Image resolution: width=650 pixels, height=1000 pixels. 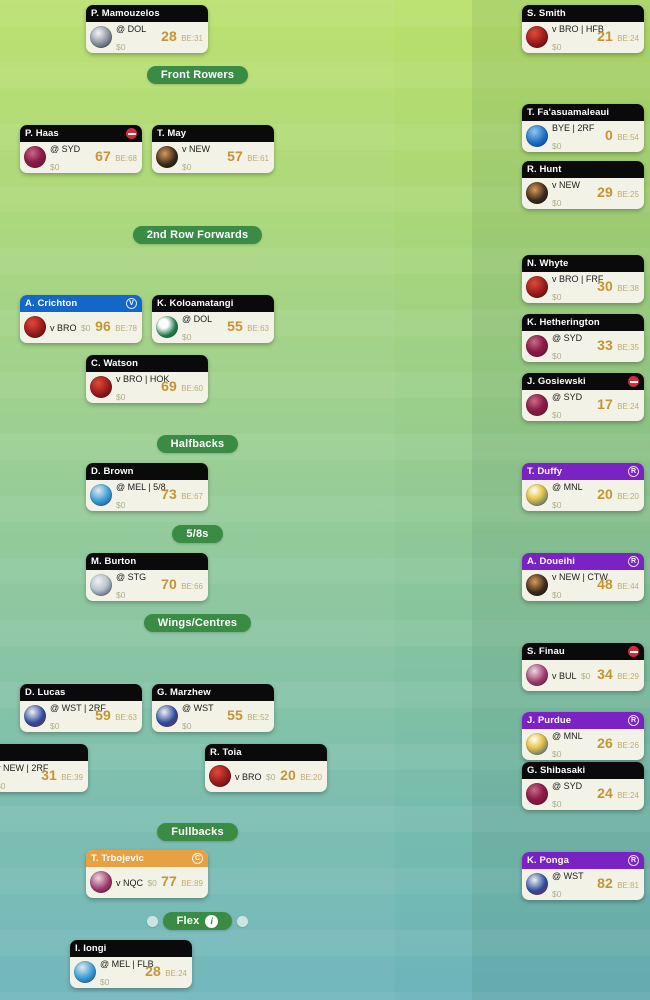 What do you see at coordinates (147, 874) in the screenshot?
I see `player-card: T. Trbojevic C v NQC $0 77 BE:89` at bounding box center [147, 874].